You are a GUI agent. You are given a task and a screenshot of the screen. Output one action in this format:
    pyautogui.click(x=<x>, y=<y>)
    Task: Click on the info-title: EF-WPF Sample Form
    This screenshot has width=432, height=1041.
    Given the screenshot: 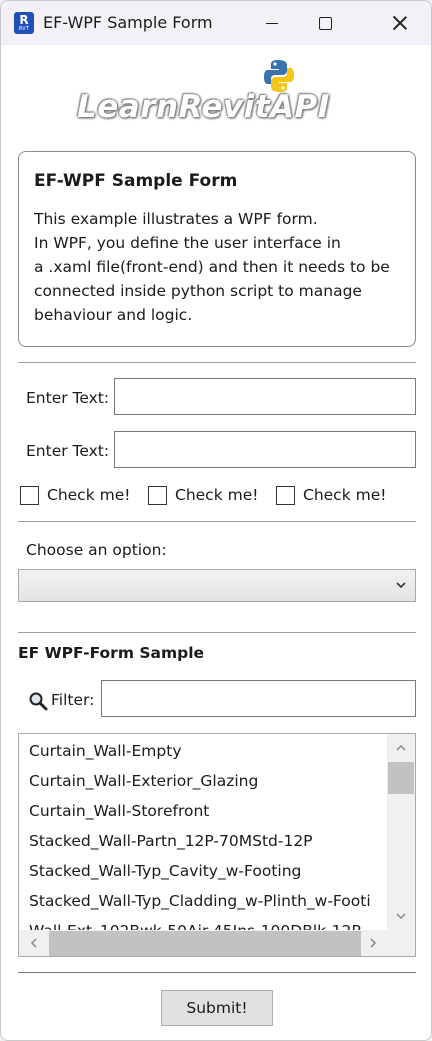 What is the action you would take?
    pyautogui.click(x=136, y=181)
    